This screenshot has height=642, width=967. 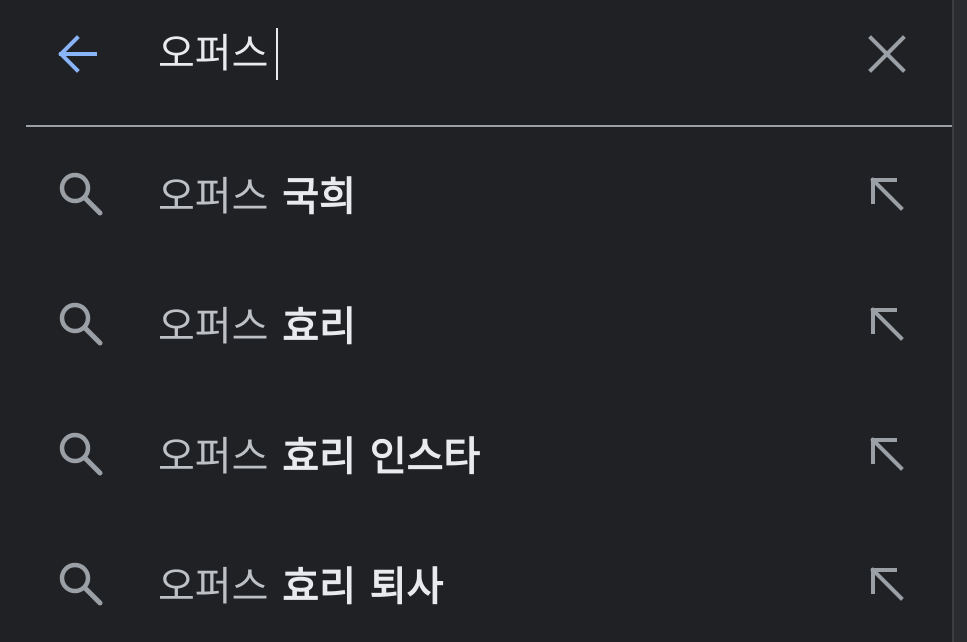 I want to click on suggestion-label: 오퍼스 효리, so click(x=257, y=323).